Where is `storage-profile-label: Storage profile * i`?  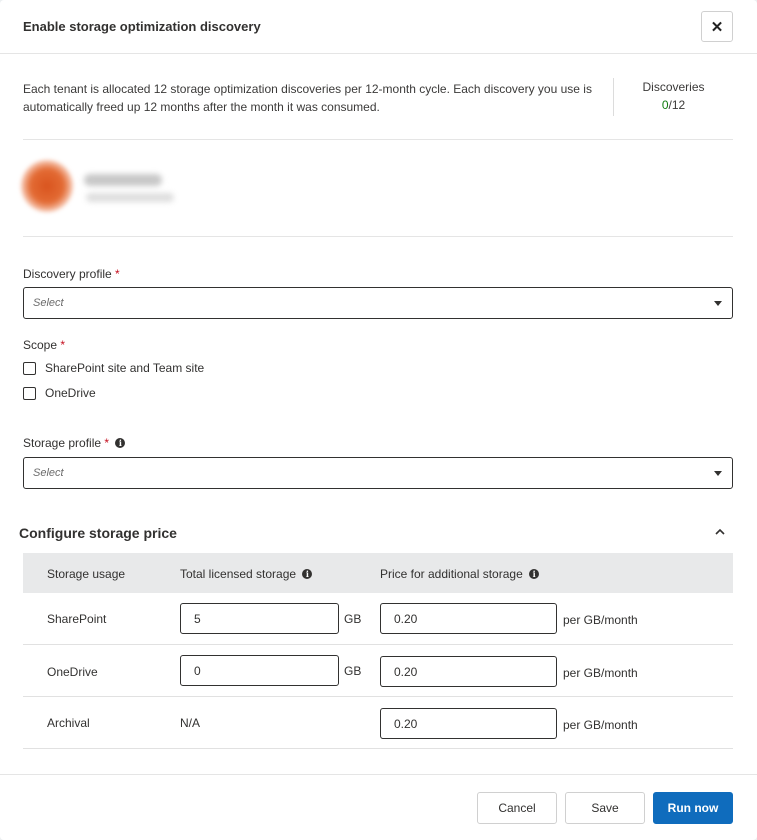
storage-profile-label: Storage profile * i is located at coordinates (74, 443).